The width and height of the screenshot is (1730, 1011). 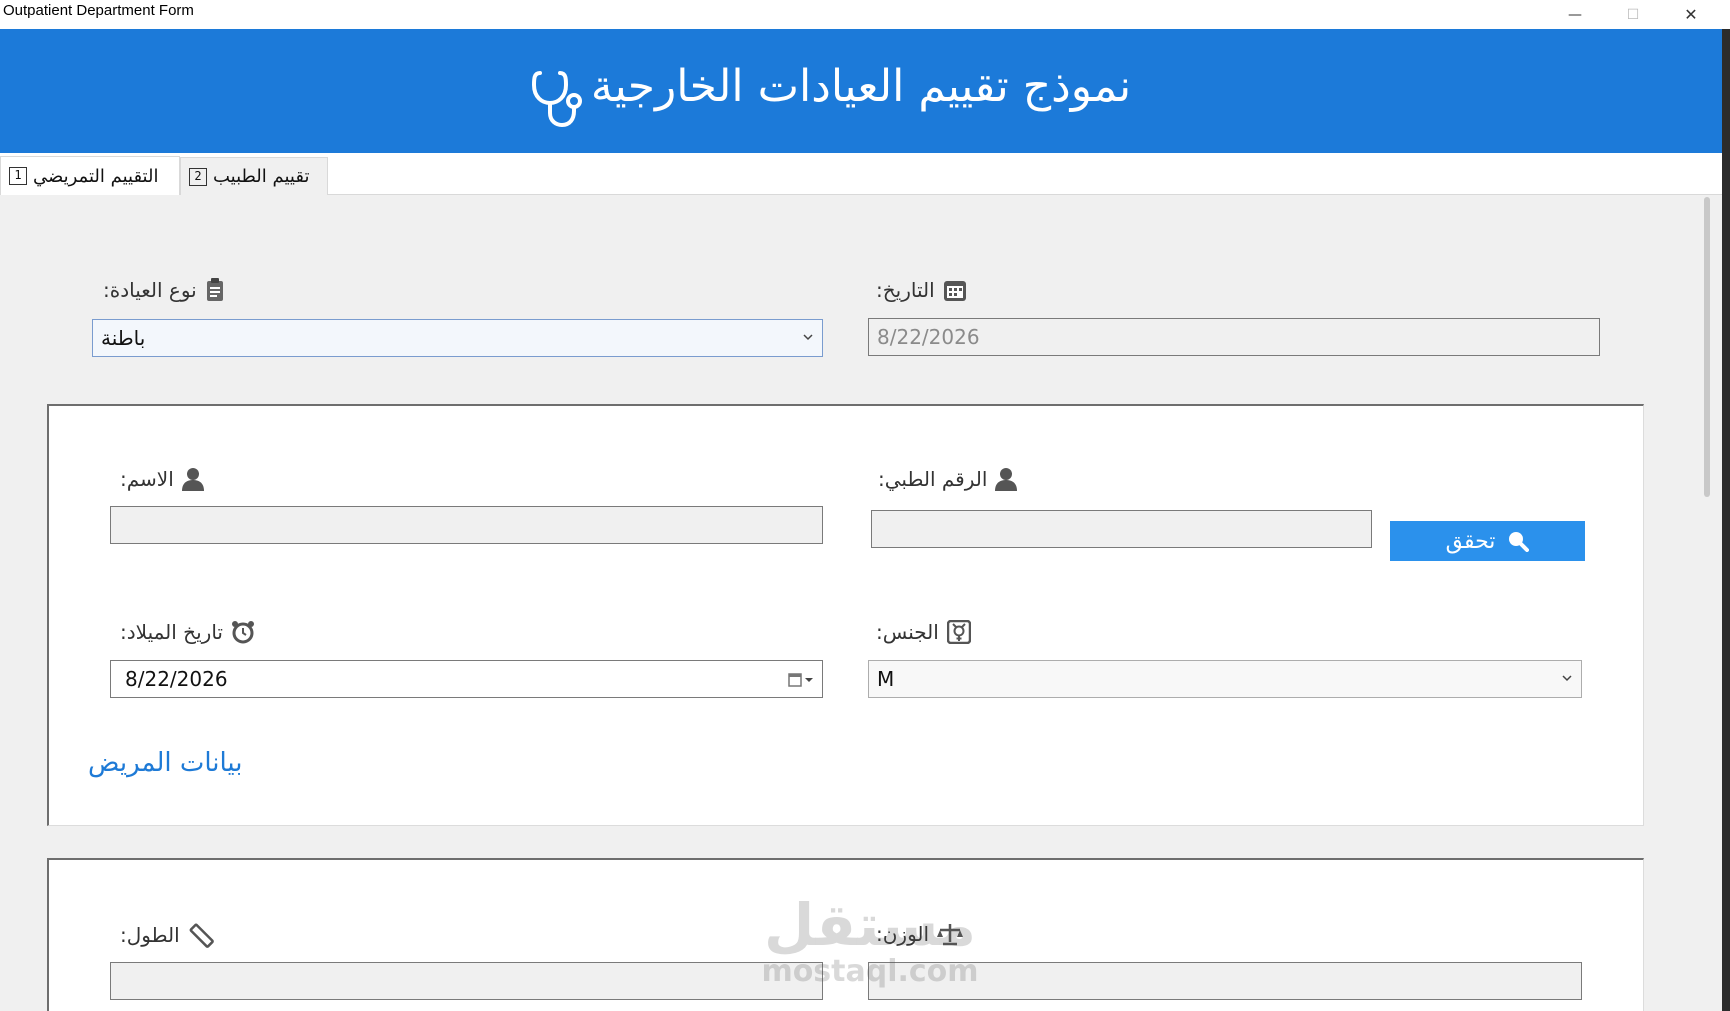 I want to click on patient-section-title: بيانات المريض, so click(x=165, y=763).